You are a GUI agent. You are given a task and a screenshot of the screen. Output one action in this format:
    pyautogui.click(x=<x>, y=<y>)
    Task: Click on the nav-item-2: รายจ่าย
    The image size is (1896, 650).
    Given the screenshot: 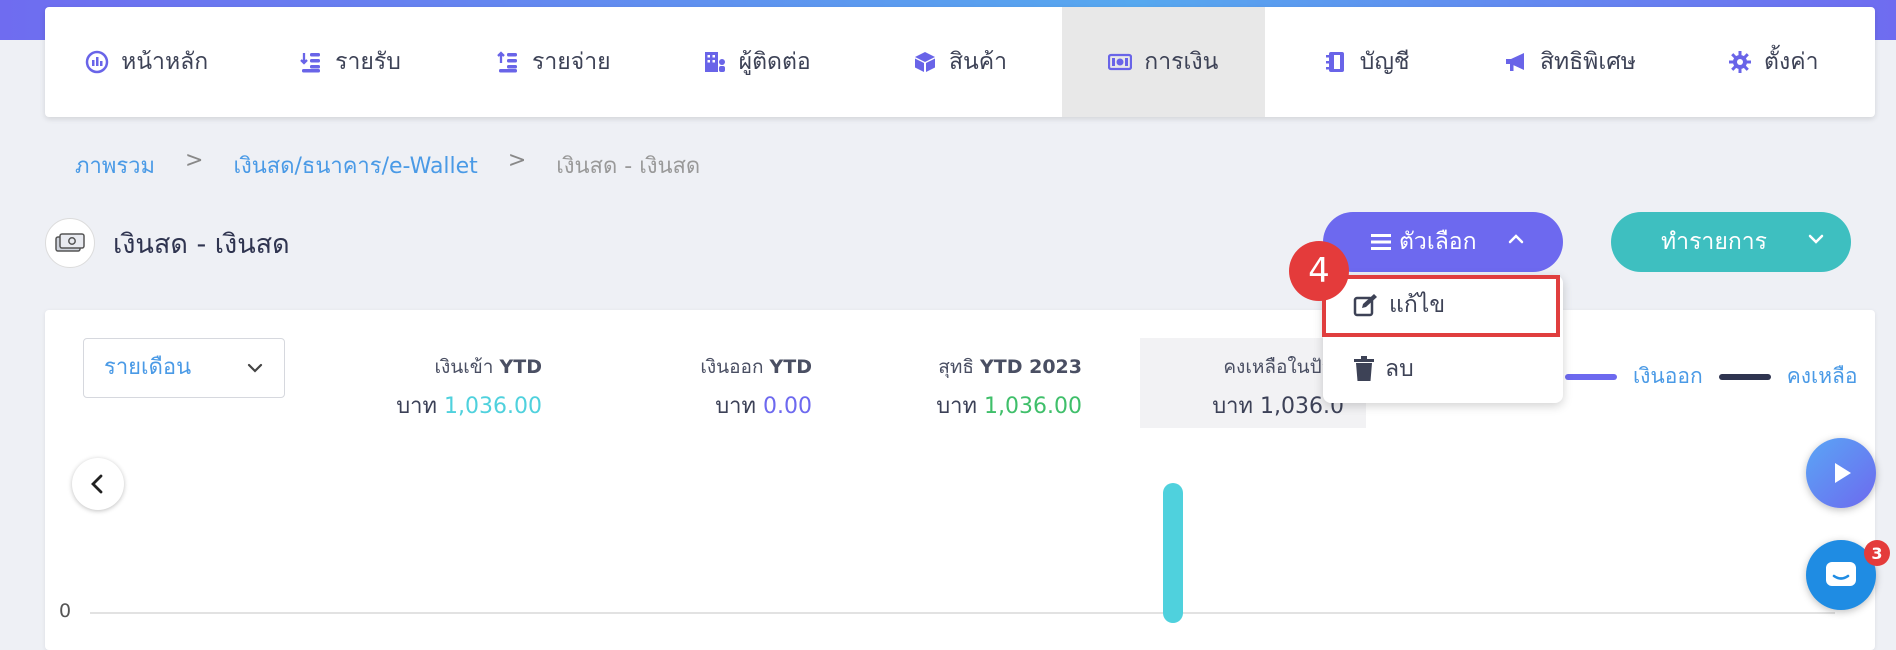 What is the action you would take?
    pyautogui.click(x=553, y=62)
    